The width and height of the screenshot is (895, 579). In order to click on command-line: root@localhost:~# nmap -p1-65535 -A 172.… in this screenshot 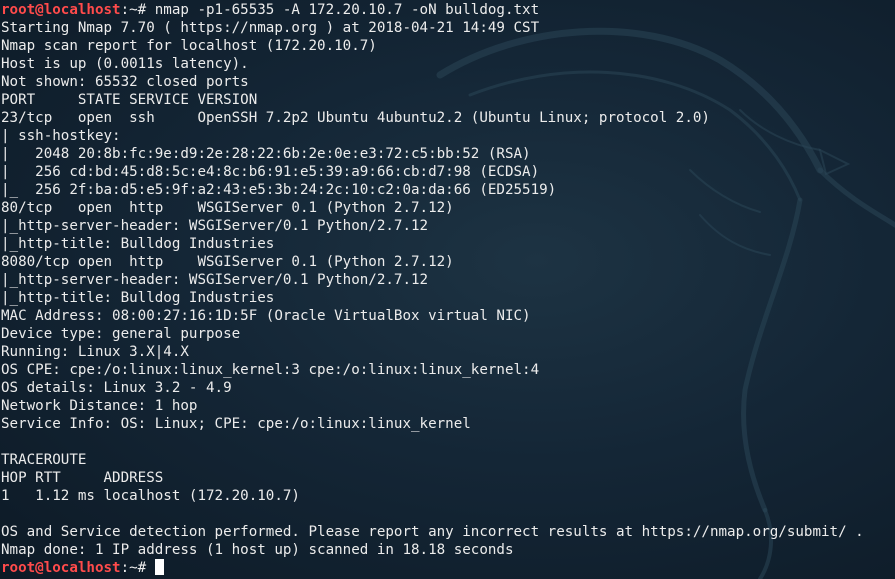, I will do `click(432, 10)`.